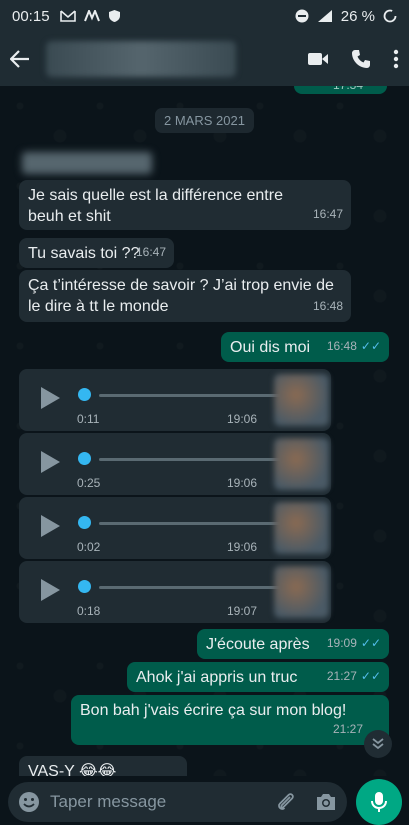 The height and width of the screenshot is (825, 409). I want to click on message-bubble-outgoing: Oui dis moi 16:48 ✓✓, so click(305, 347).